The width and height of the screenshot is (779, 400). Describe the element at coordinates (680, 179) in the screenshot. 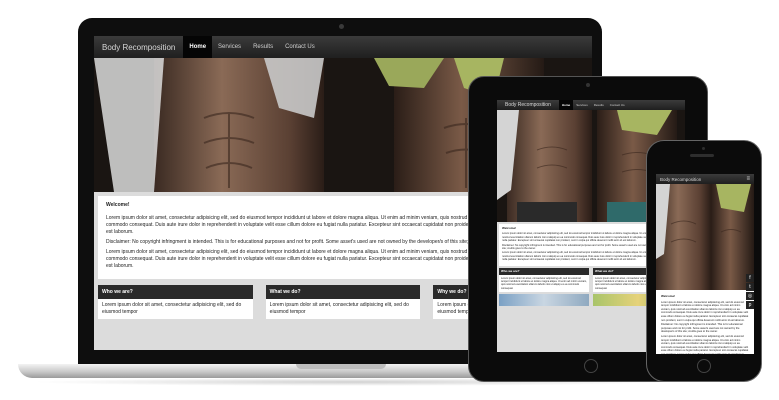

I see `phone-brand-logo: Body Recomposition` at that location.